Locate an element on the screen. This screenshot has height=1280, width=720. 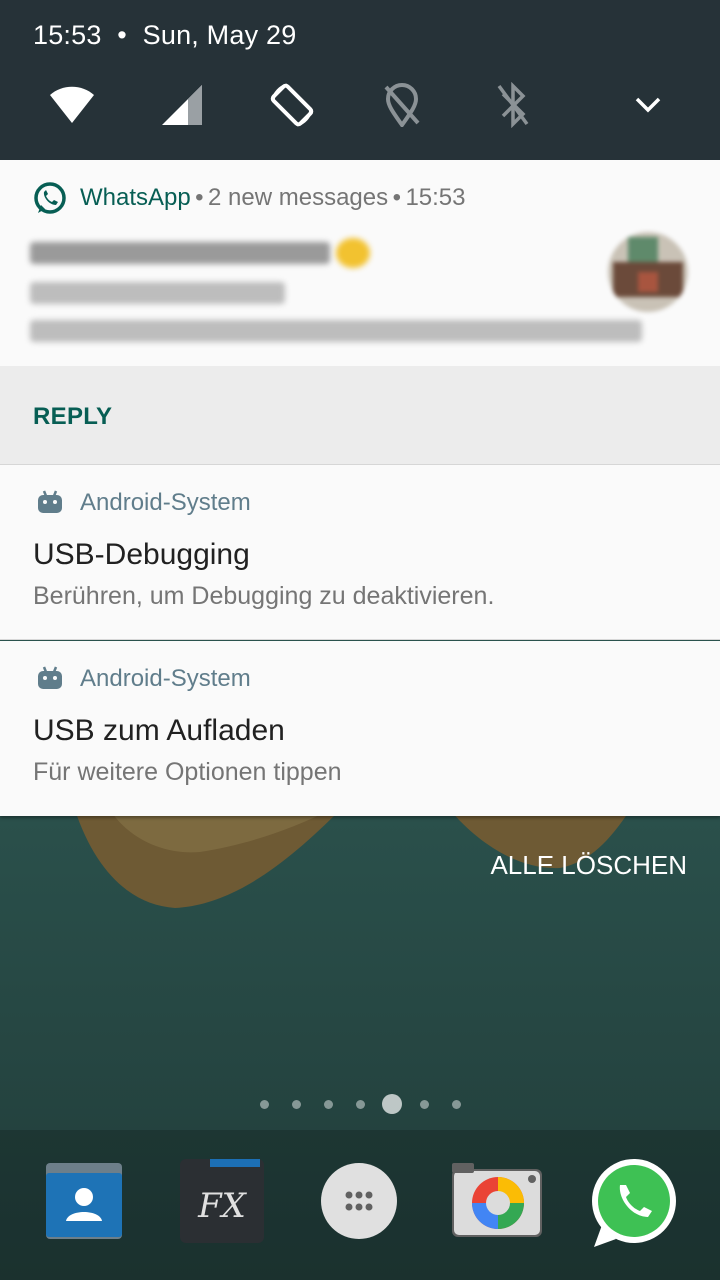
whatsapp-icon is located at coordinates (50, 201).